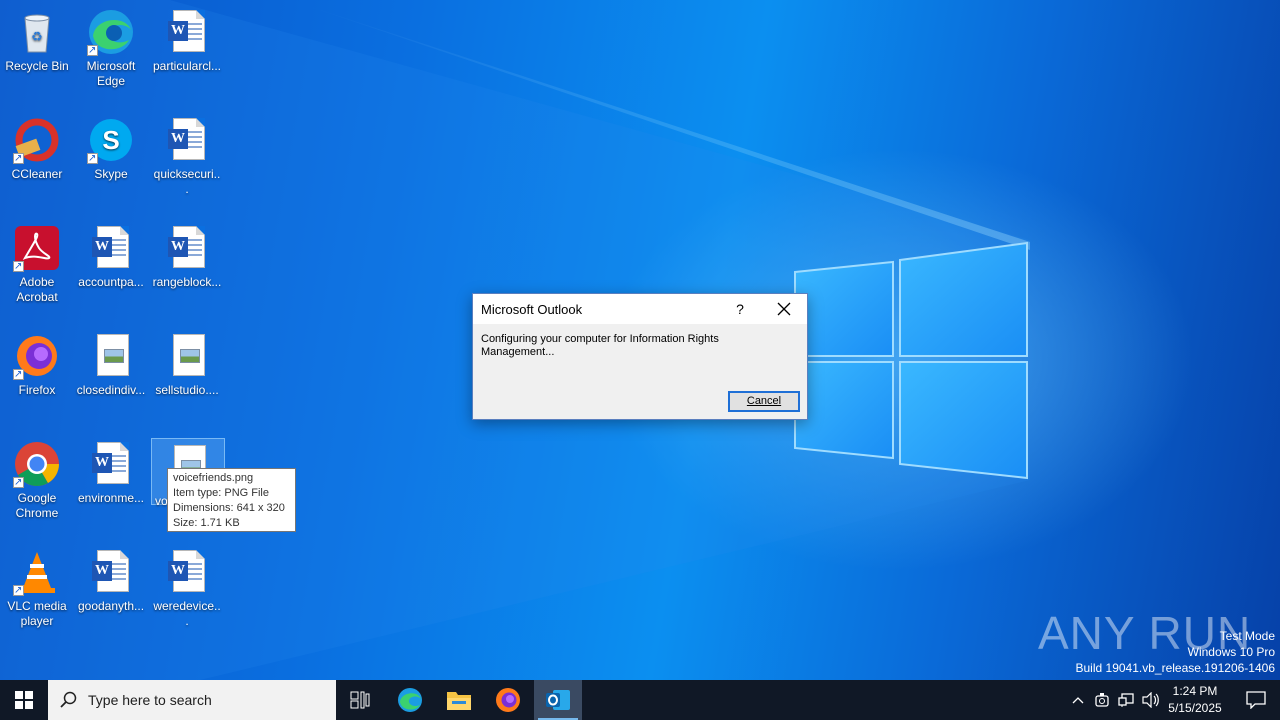 This screenshot has height=720, width=1280. Describe the element at coordinates (532, 309) in the screenshot. I see `dialog-title: Microsoft Outlook` at that location.